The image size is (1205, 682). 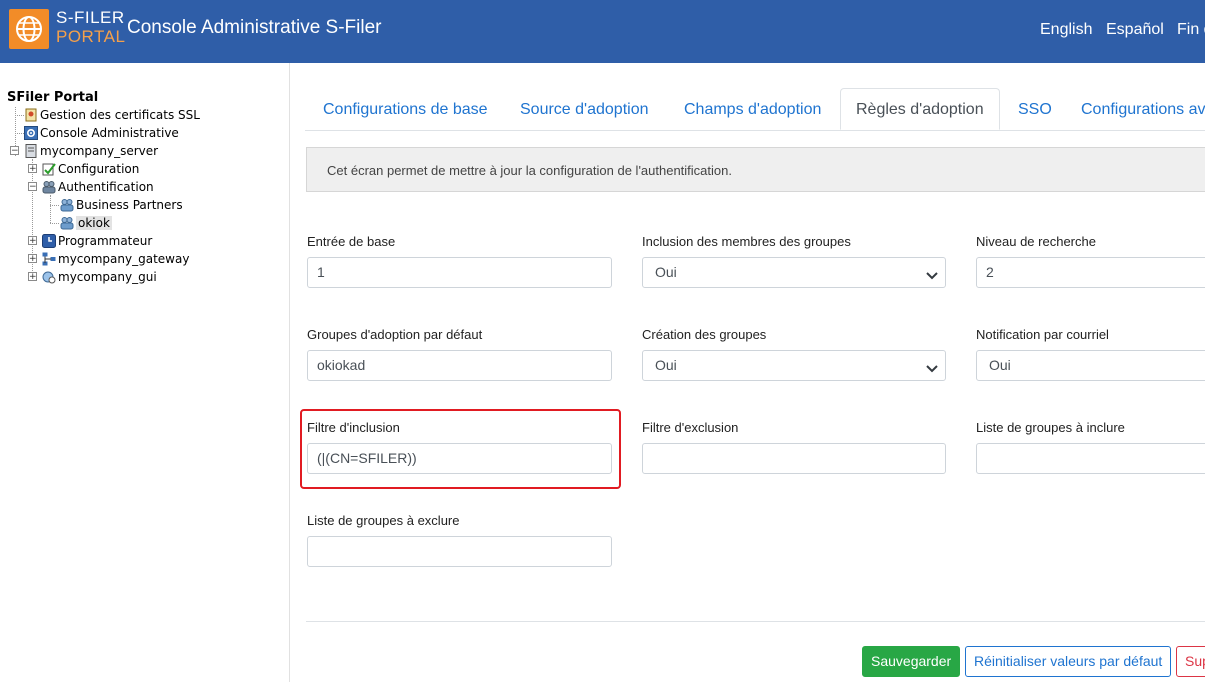 I want to click on tree-item-programmateur: Programmateur, so click(x=97, y=241).